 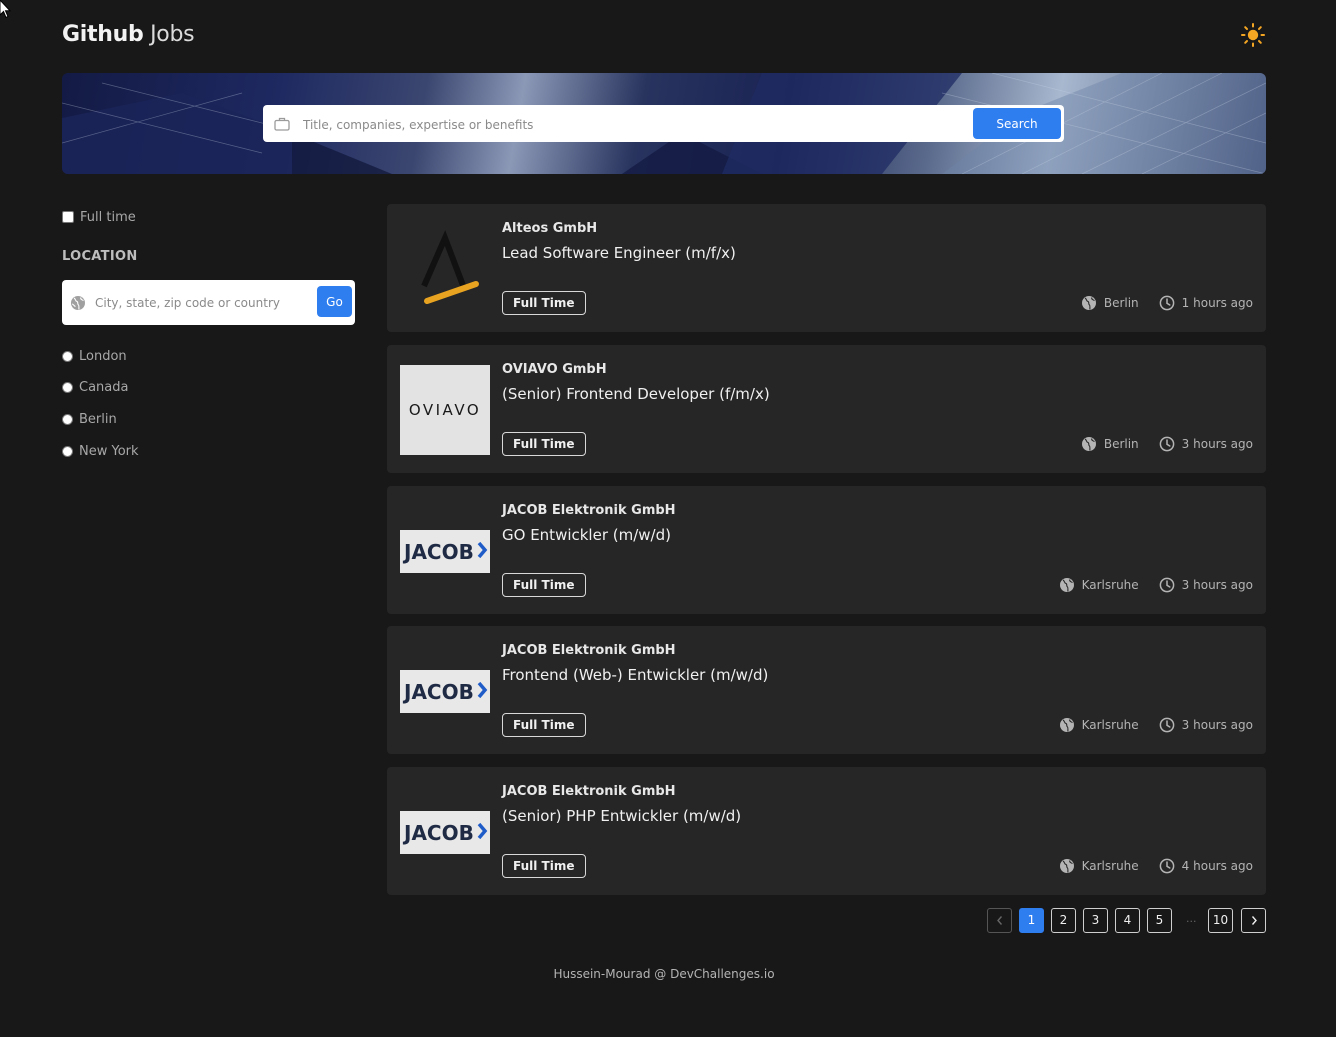 What do you see at coordinates (633, 125) in the screenshot?
I see `search-input` at bounding box center [633, 125].